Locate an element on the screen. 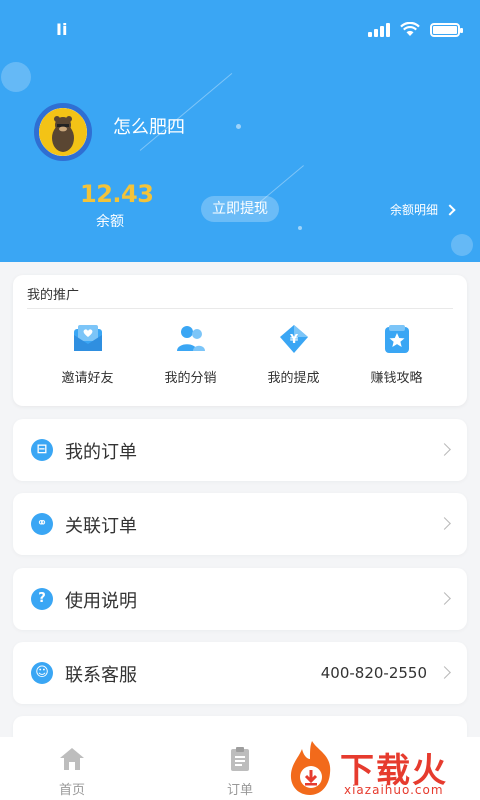  invite-envelope-icon is located at coordinates (87, 338).